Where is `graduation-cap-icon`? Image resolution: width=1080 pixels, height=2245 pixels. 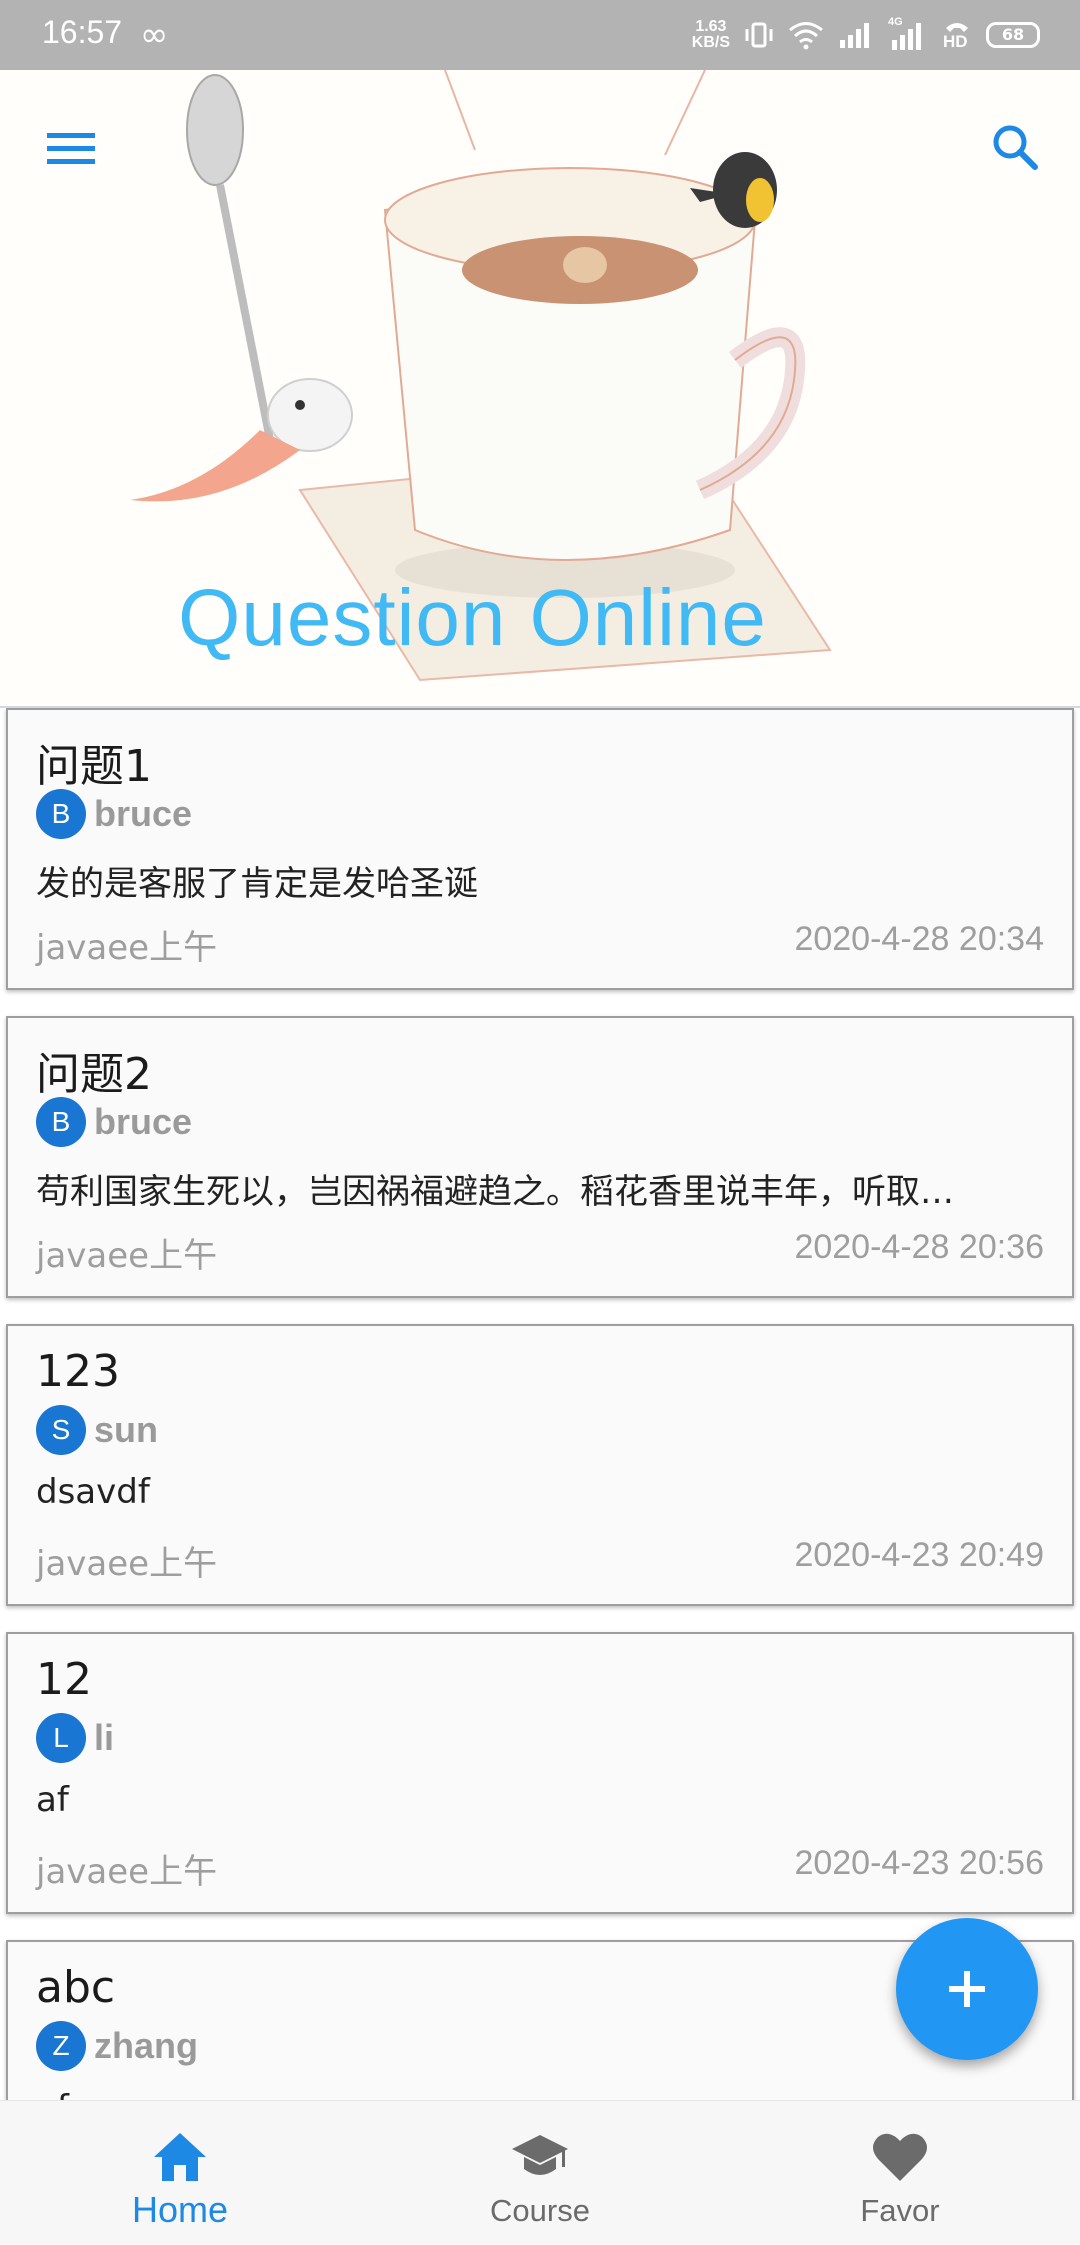 graduation-cap-icon is located at coordinates (540, 2155).